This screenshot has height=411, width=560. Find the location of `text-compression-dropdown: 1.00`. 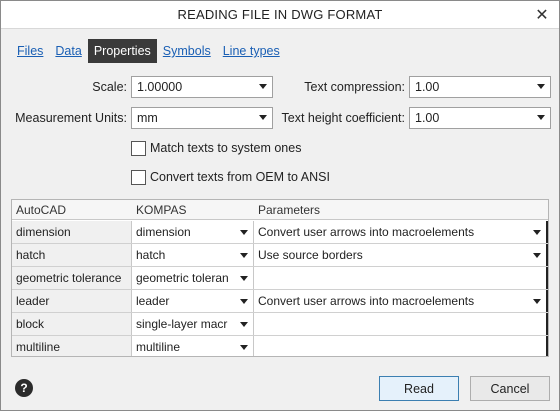

text-compression-dropdown: 1.00 is located at coordinates (480, 87).